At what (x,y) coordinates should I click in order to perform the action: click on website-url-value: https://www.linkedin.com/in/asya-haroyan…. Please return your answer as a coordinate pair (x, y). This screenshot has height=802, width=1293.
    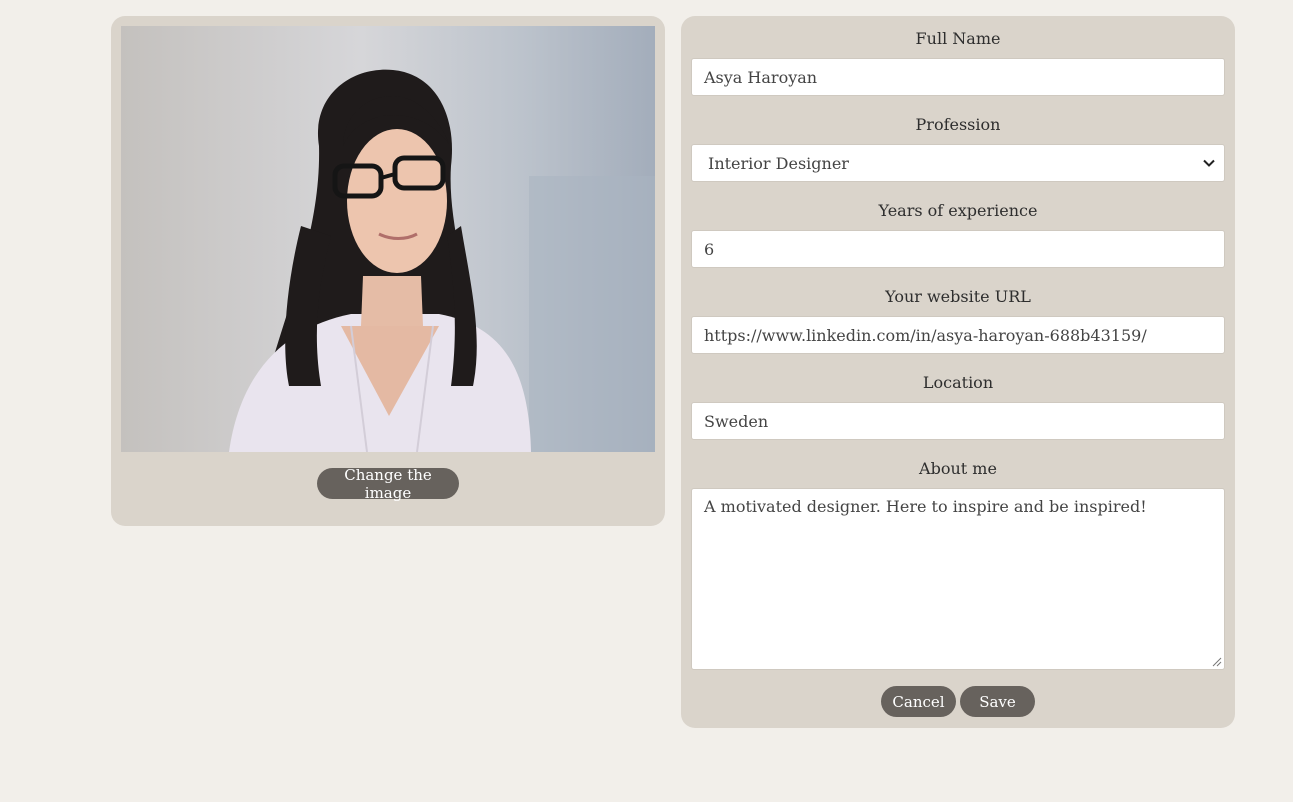
    Looking at the image, I should click on (925, 335).